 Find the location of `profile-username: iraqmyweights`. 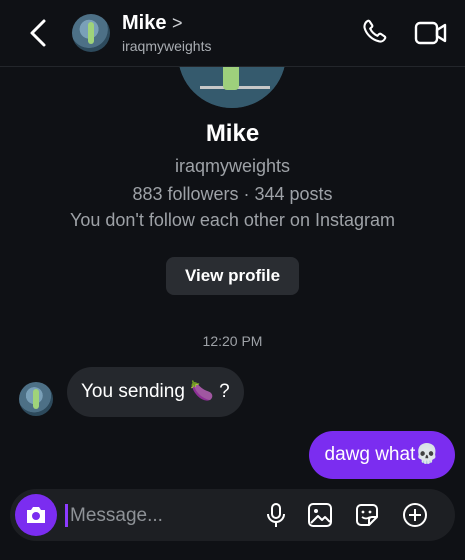

profile-username: iraqmyweights is located at coordinates (232, 166).